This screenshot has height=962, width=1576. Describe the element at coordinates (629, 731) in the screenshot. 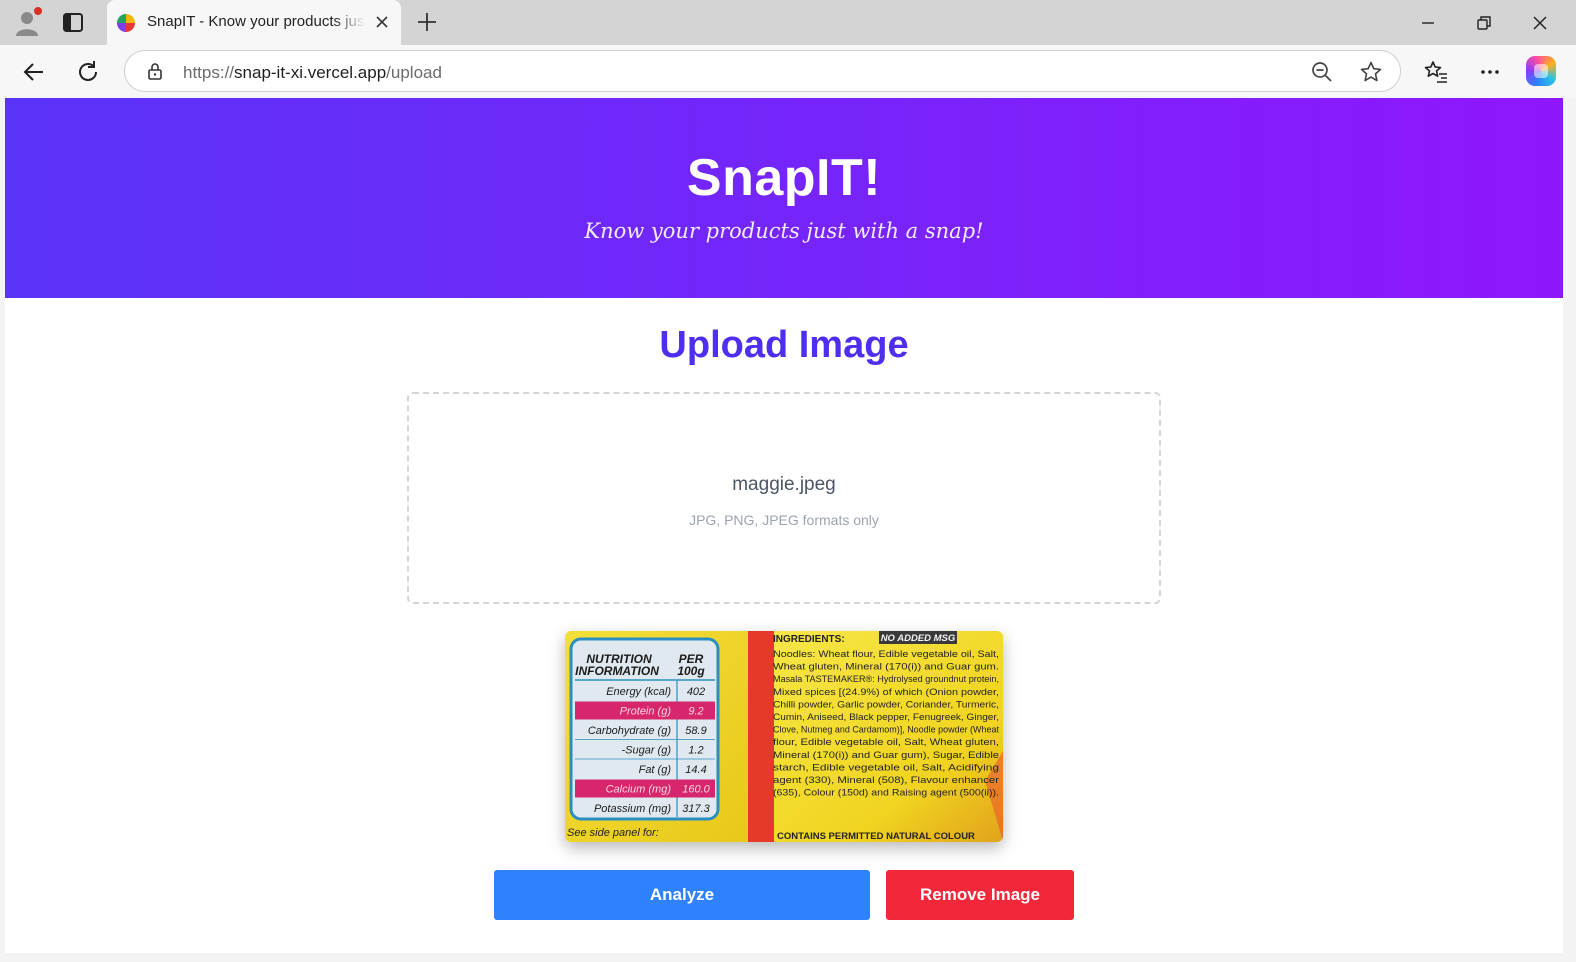

I see `nutrition-row-label: Carbohydrate (g)` at that location.